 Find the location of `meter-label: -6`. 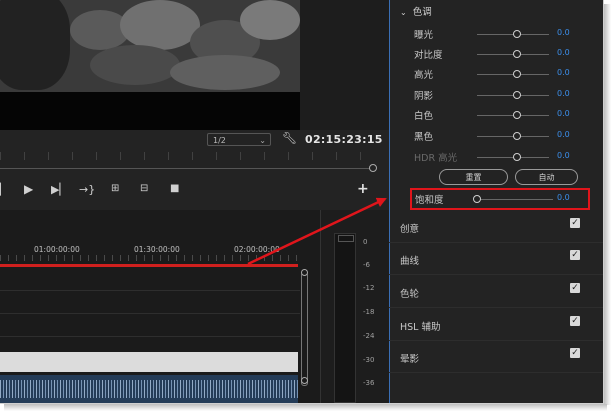

meter-label: -6 is located at coordinates (366, 265).